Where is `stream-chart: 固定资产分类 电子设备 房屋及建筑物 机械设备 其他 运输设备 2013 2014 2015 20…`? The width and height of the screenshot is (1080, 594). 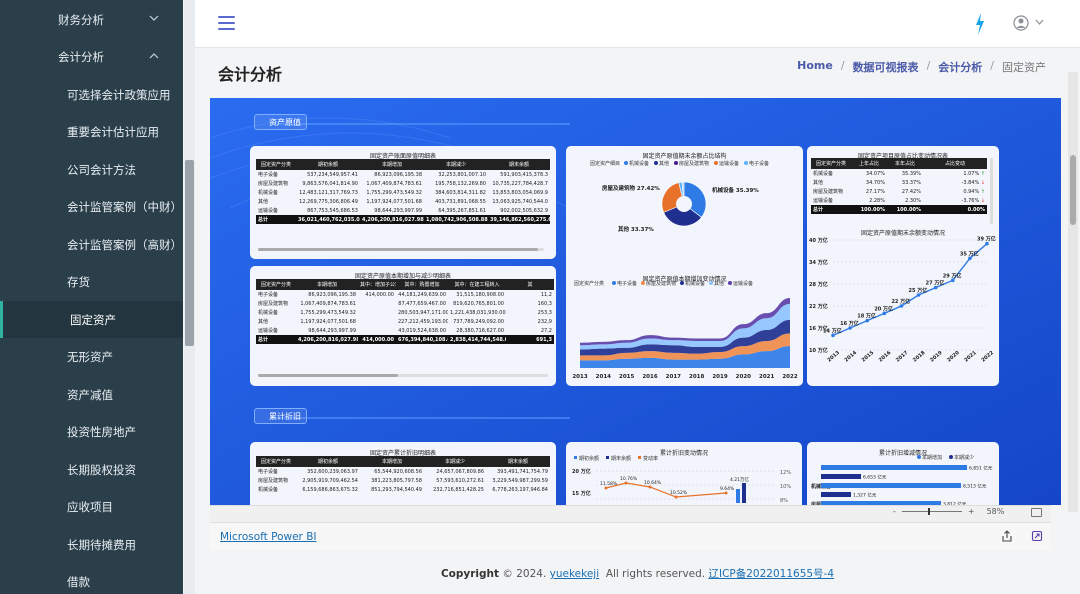
stream-chart: 固定资产分类 电子设备 房屋及建筑物 机械设备 其他 运输设备 2013 2014 2015 20… is located at coordinates (684, 330).